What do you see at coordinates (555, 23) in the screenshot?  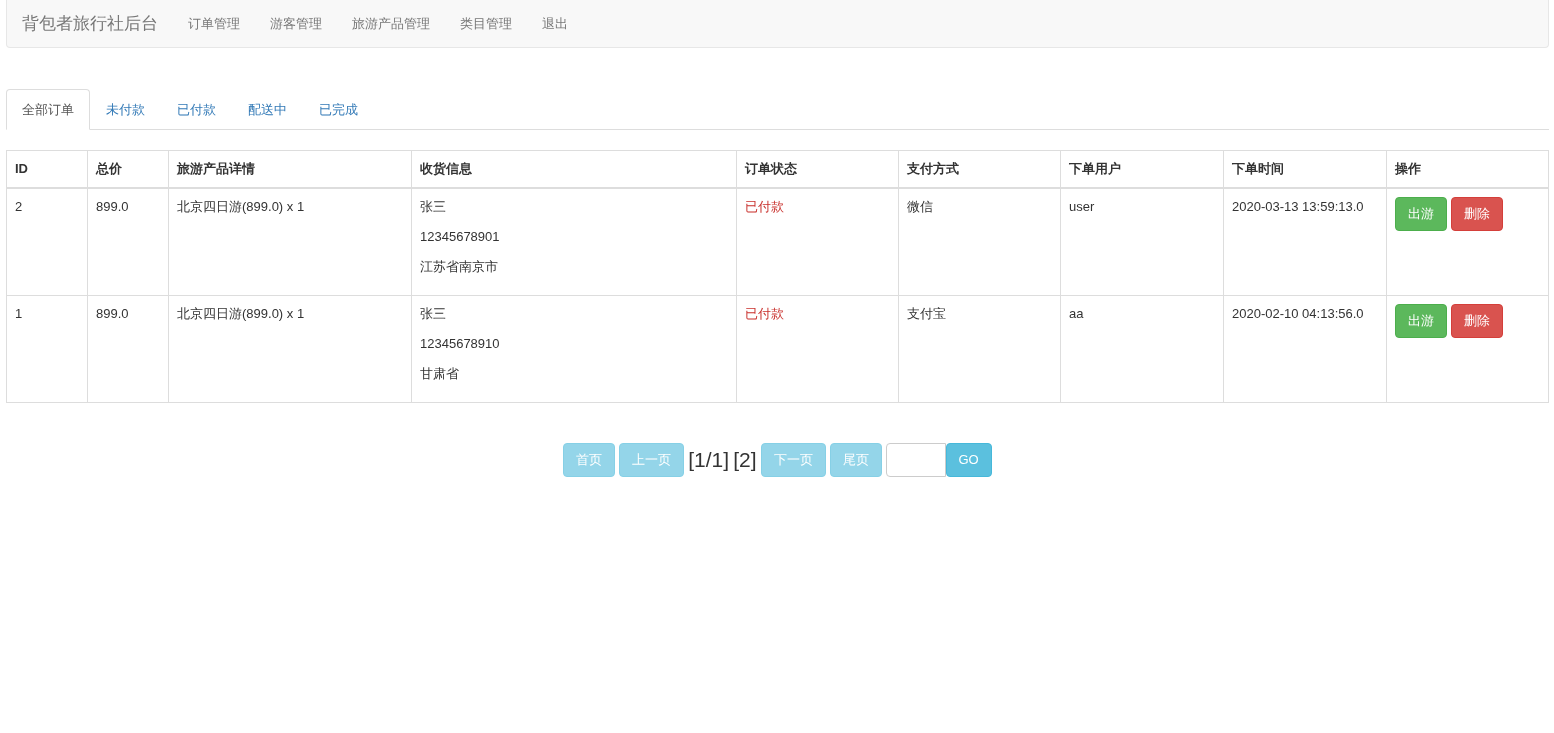 I see `nav-link: 退出` at bounding box center [555, 23].